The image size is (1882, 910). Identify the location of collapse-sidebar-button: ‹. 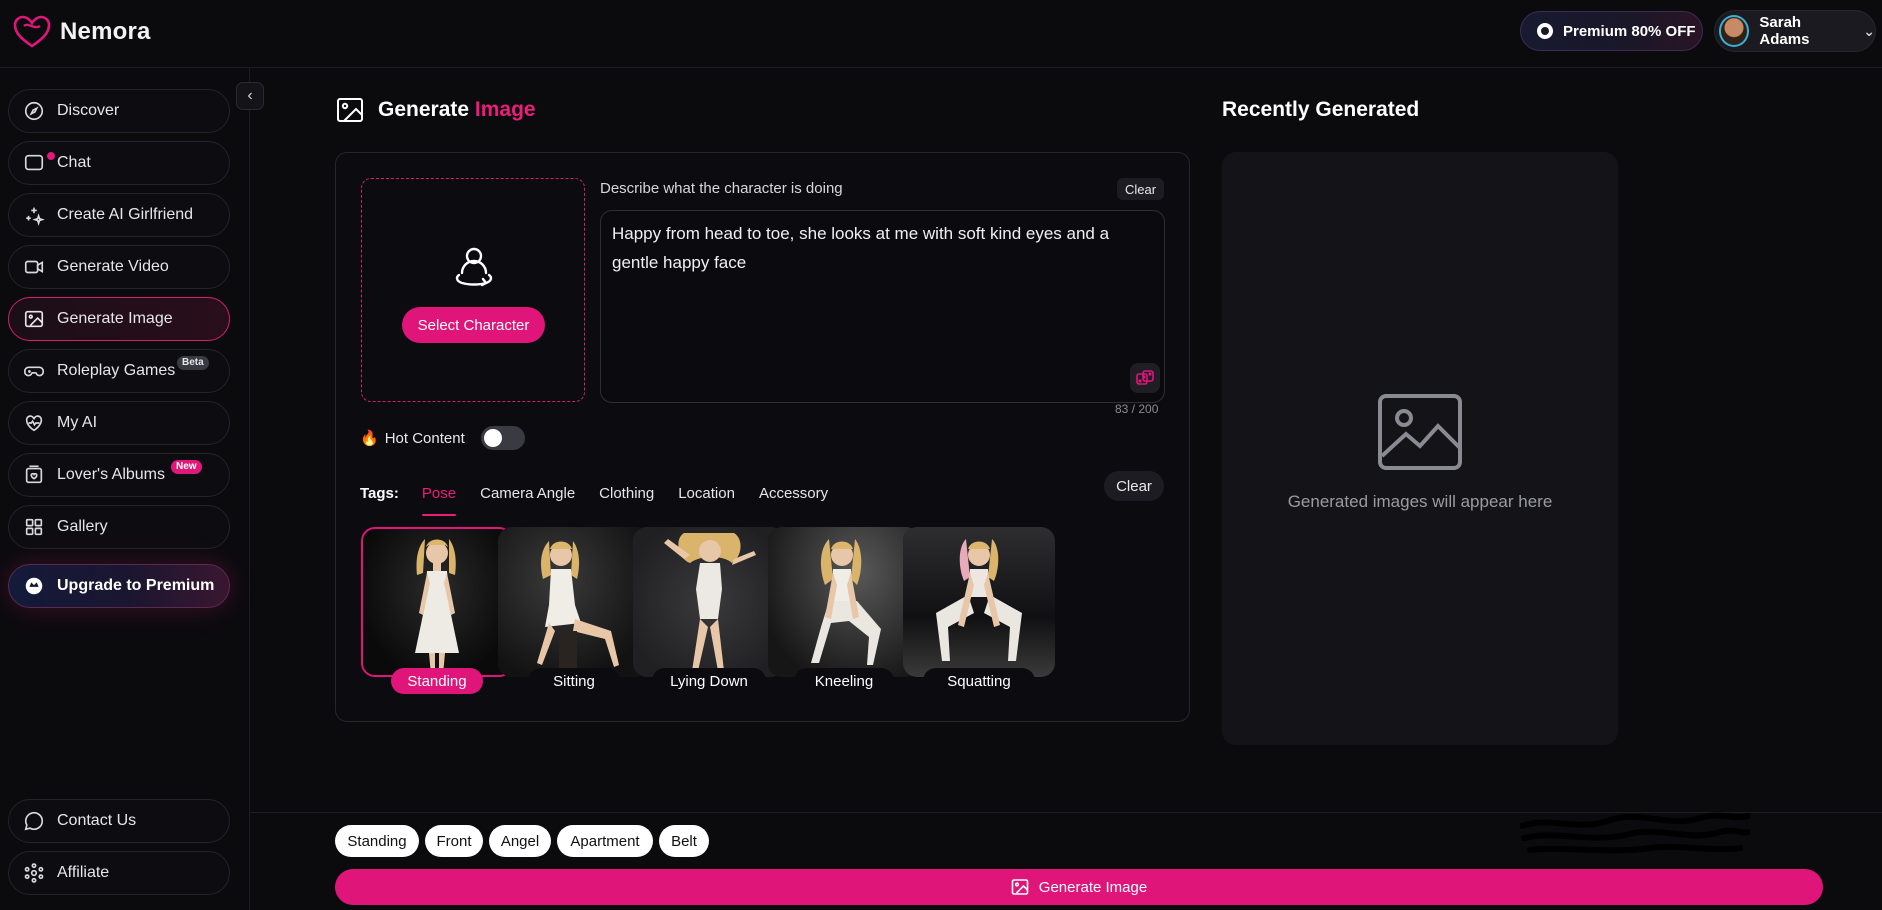
(250, 96).